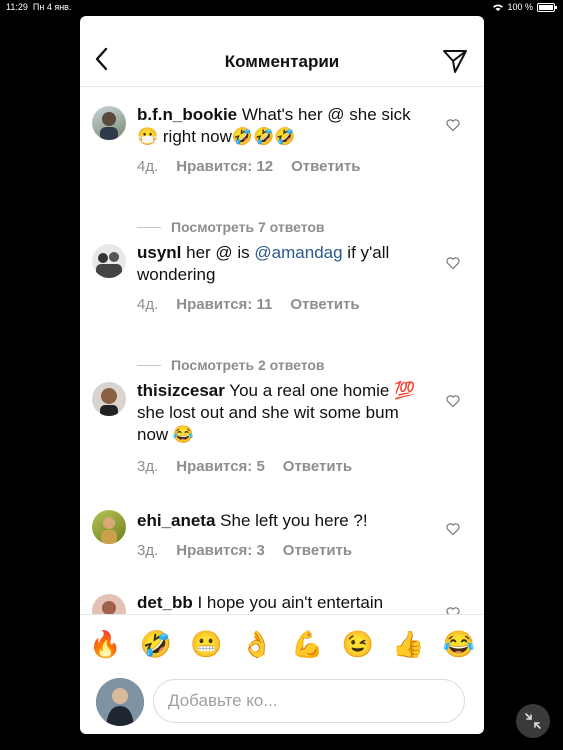 Image resolution: width=563 pixels, height=750 pixels. I want to click on comment-text: ehi_aneta She left you here ?!, so click(282, 521).